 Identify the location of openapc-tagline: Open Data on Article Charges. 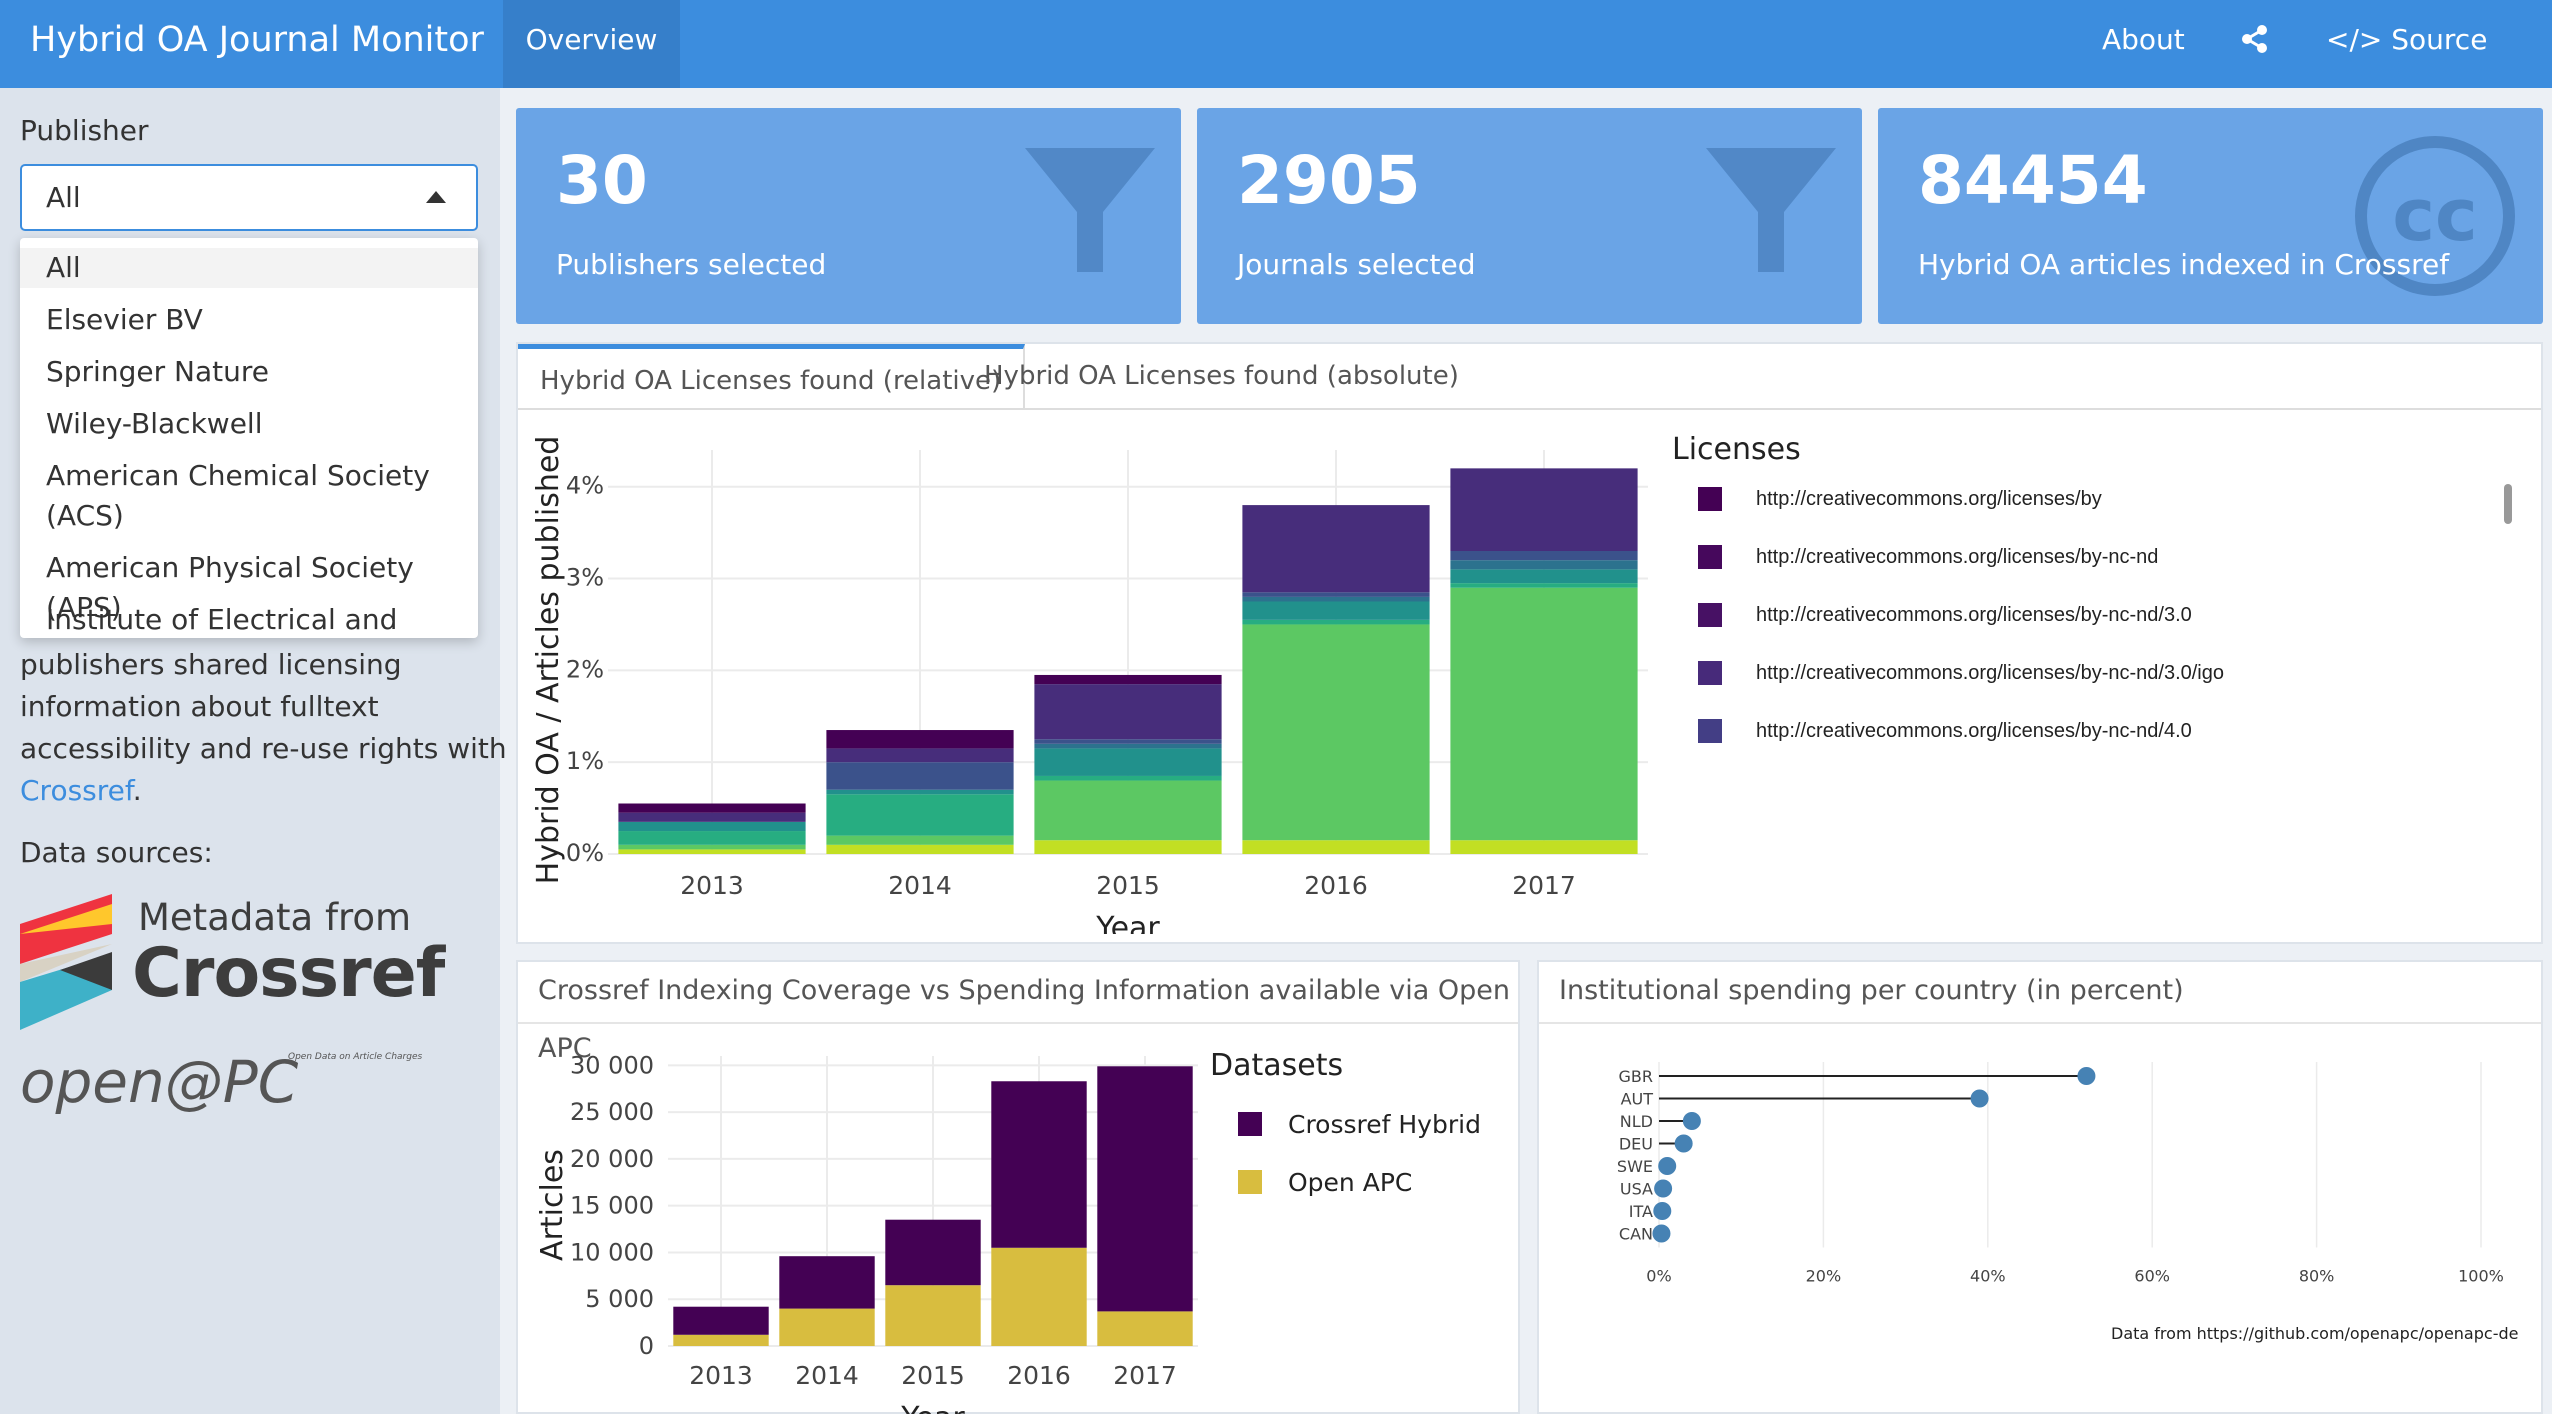
(355, 1057).